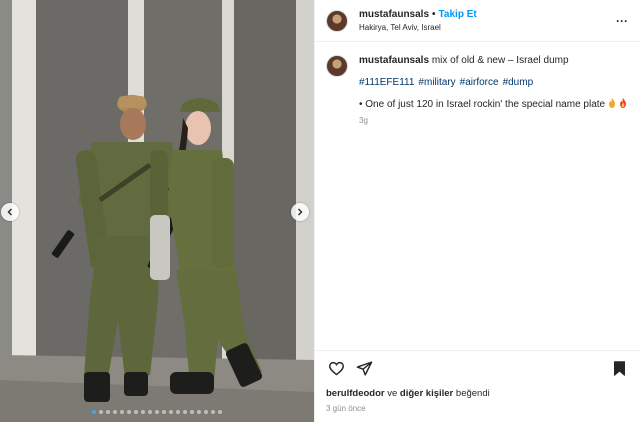  What do you see at coordinates (458, 14) in the screenshot?
I see `follow-button: Takip Et` at bounding box center [458, 14].